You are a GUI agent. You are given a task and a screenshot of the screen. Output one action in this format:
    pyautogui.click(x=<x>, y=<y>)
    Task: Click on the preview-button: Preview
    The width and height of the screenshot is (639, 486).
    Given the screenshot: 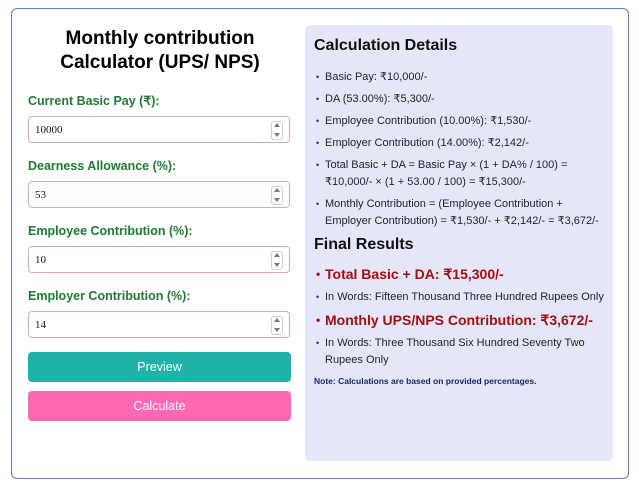 What is the action you would take?
    pyautogui.click(x=159, y=367)
    